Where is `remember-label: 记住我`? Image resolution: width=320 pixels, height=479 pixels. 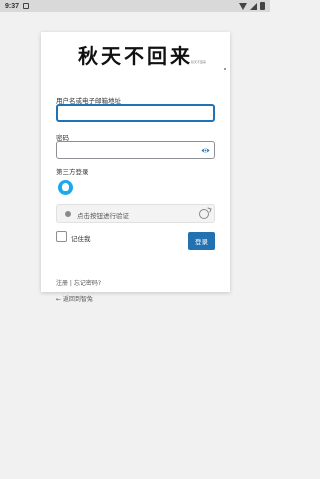 remember-label: 记住我 is located at coordinates (81, 239).